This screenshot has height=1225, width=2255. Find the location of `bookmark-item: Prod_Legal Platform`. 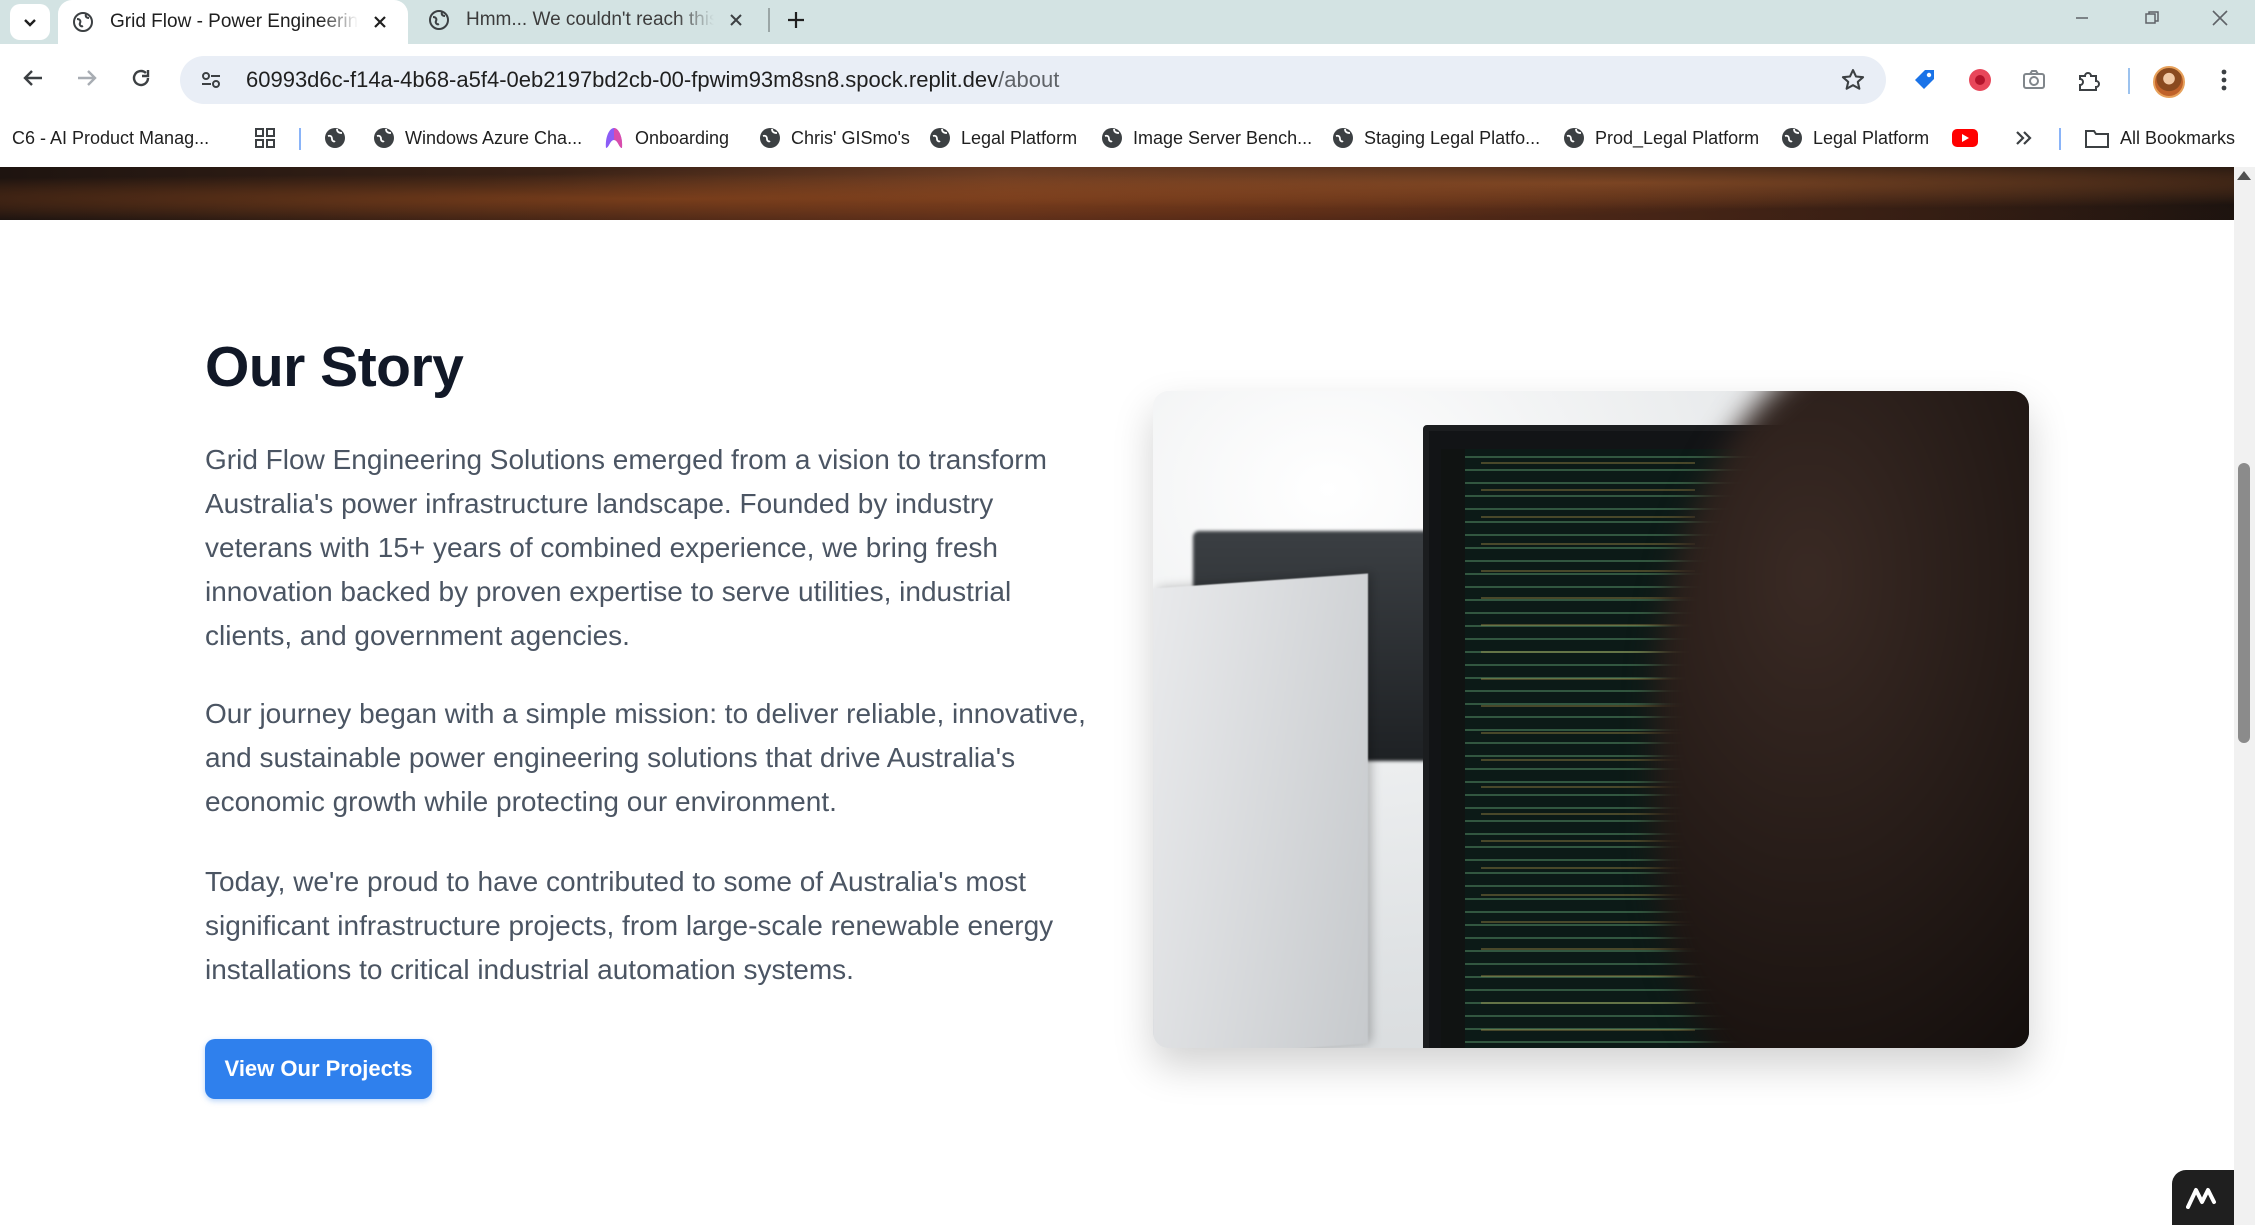

bookmark-item: Prod_Legal Platform is located at coordinates (1661, 138).